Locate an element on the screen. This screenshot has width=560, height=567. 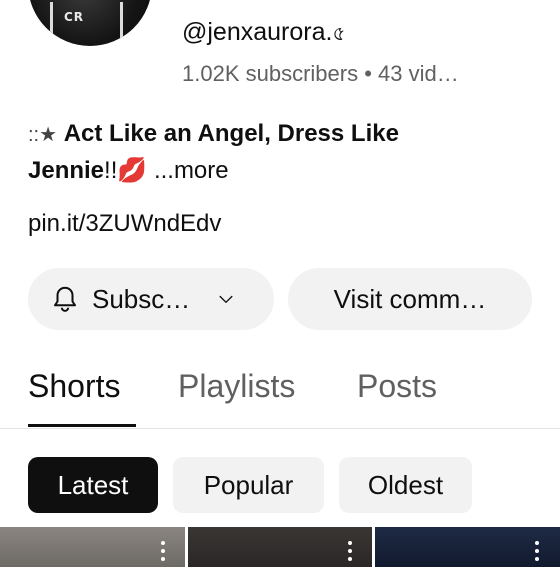
handle-mark: ৫ is located at coordinates (339, 34).